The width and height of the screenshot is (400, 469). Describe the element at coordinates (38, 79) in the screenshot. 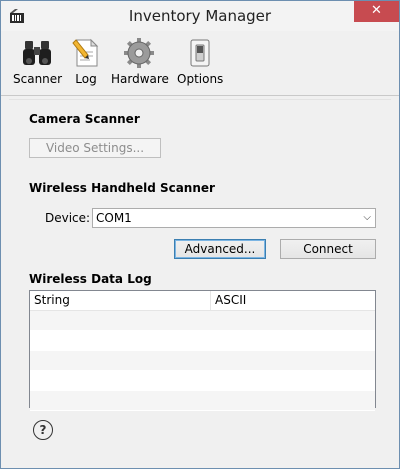

I see `toolbar-scanner-label: Scanner` at that location.